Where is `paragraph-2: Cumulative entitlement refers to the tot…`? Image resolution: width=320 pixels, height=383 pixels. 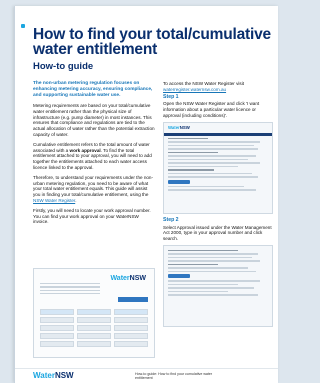 paragraph-2: Cumulative entitlement refers to the tot… is located at coordinates (94, 156).